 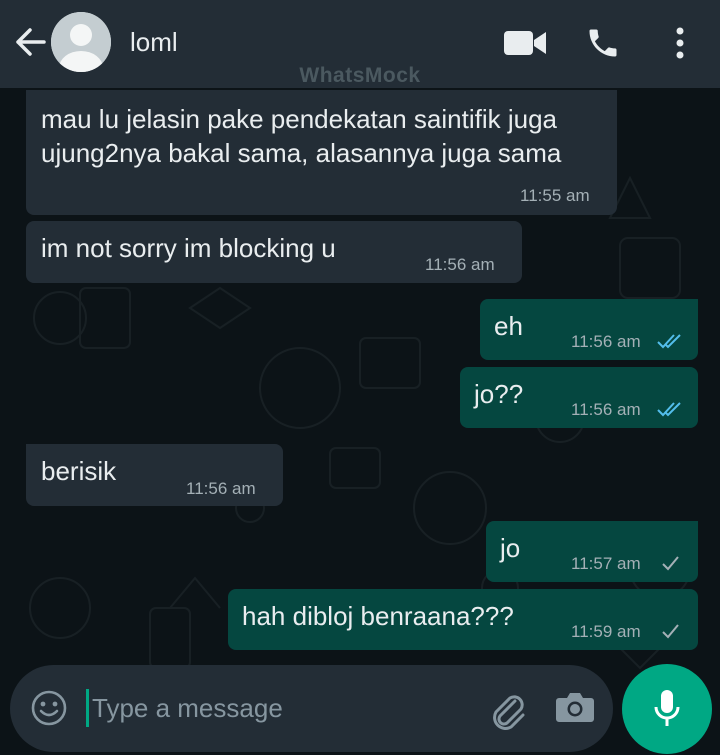 I want to click on message-bubble-outgoing: hah dibloj benraana??? 11:59 am, so click(x=463, y=619).